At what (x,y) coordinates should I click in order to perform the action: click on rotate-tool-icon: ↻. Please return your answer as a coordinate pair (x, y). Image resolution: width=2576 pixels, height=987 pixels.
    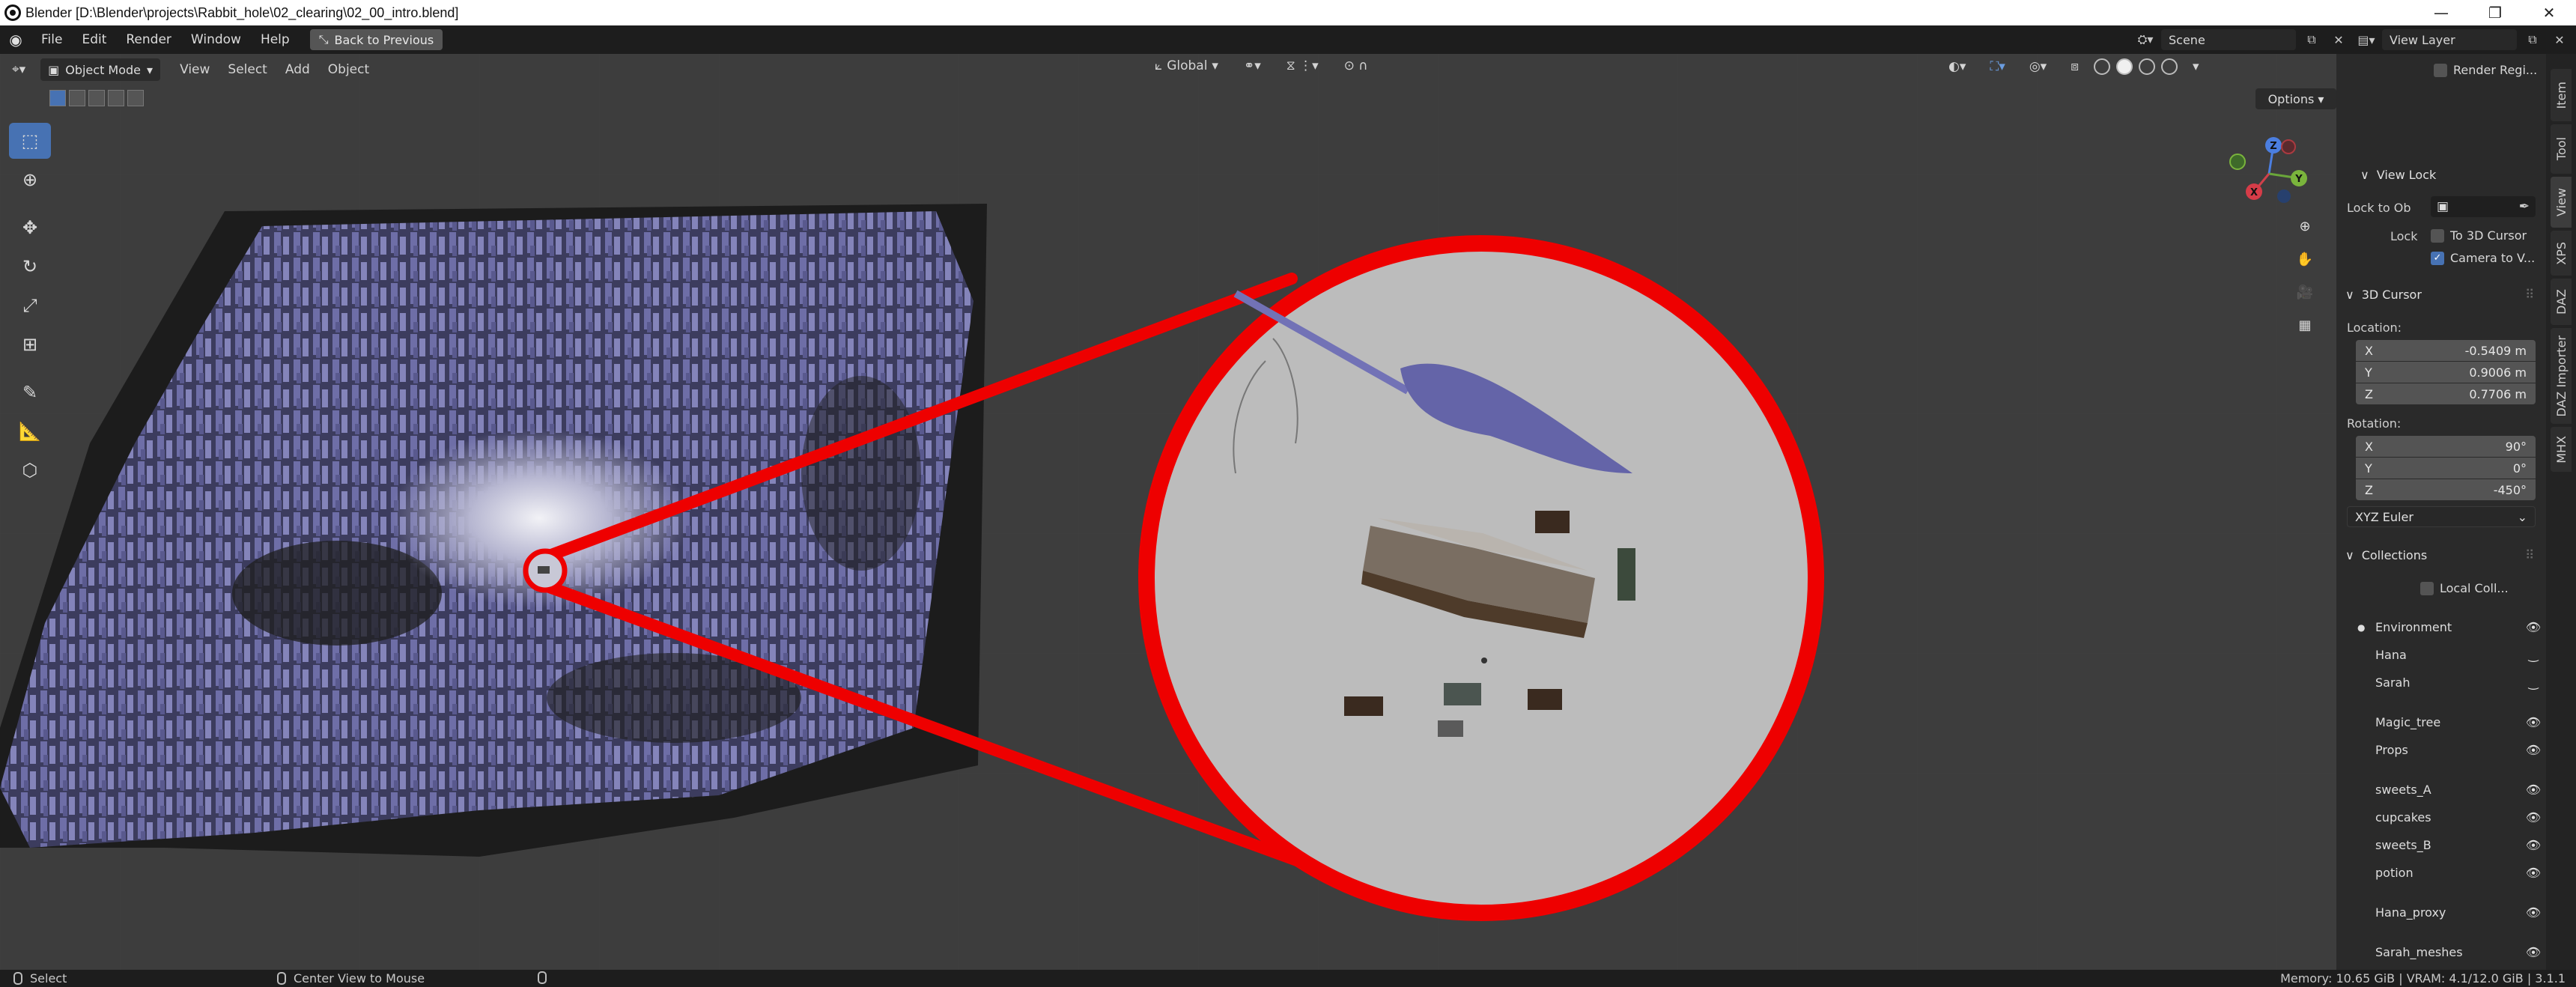
    Looking at the image, I should click on (30, 267).